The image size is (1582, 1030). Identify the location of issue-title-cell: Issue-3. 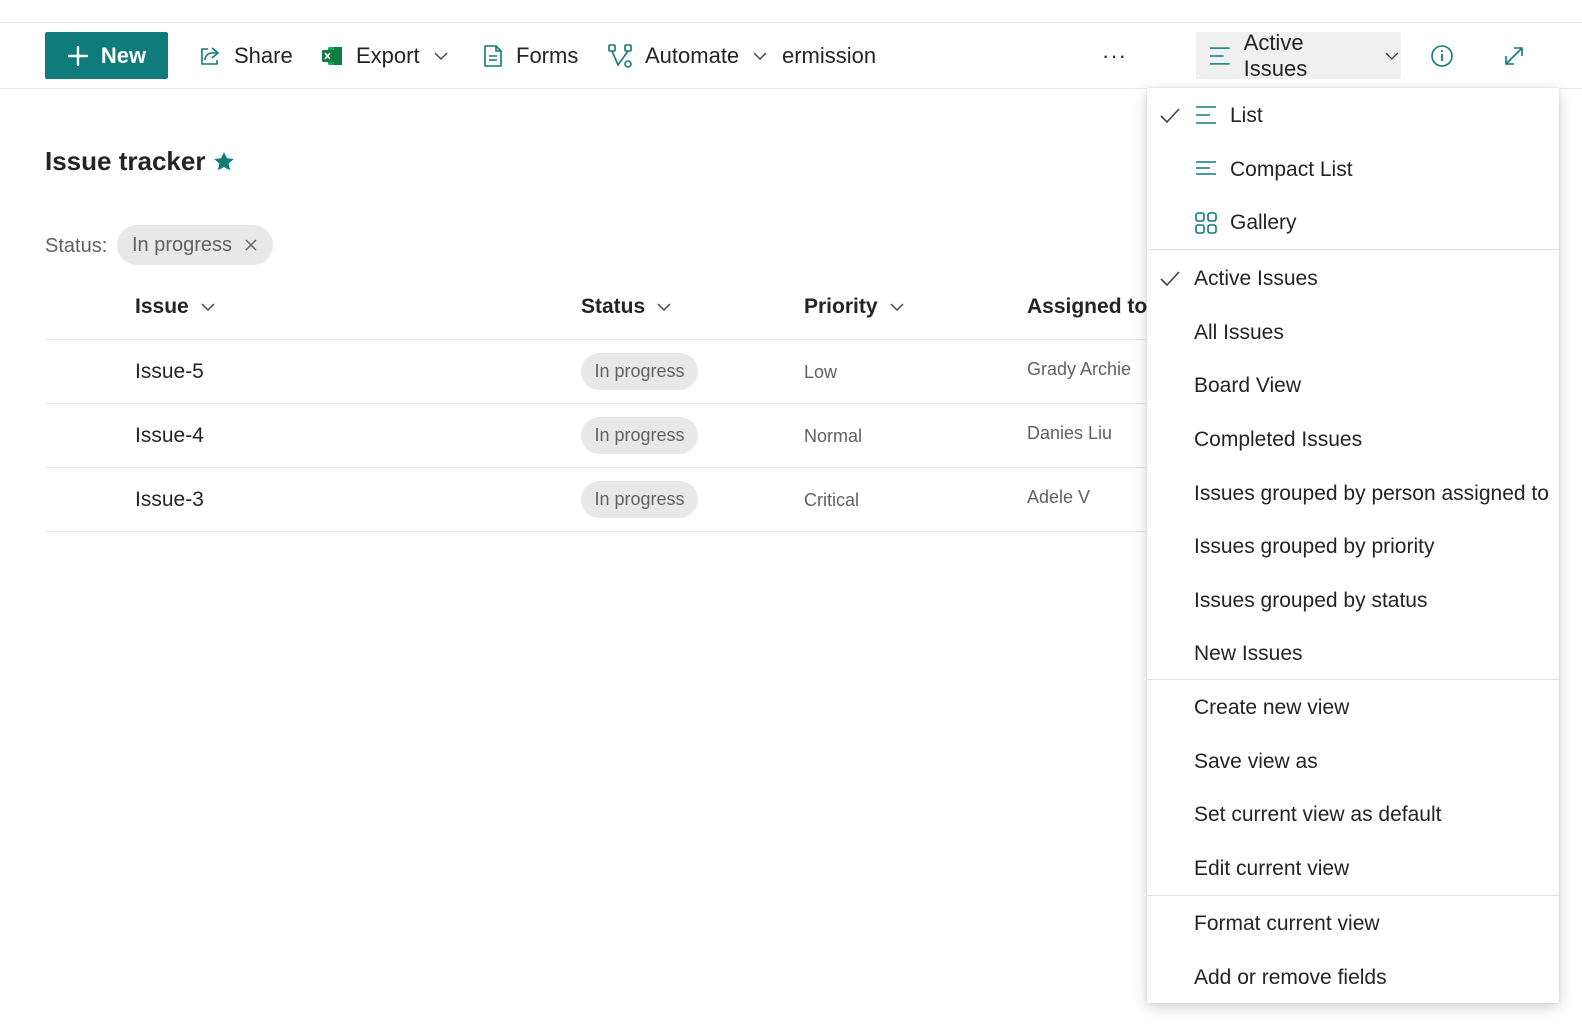
(169, 500).